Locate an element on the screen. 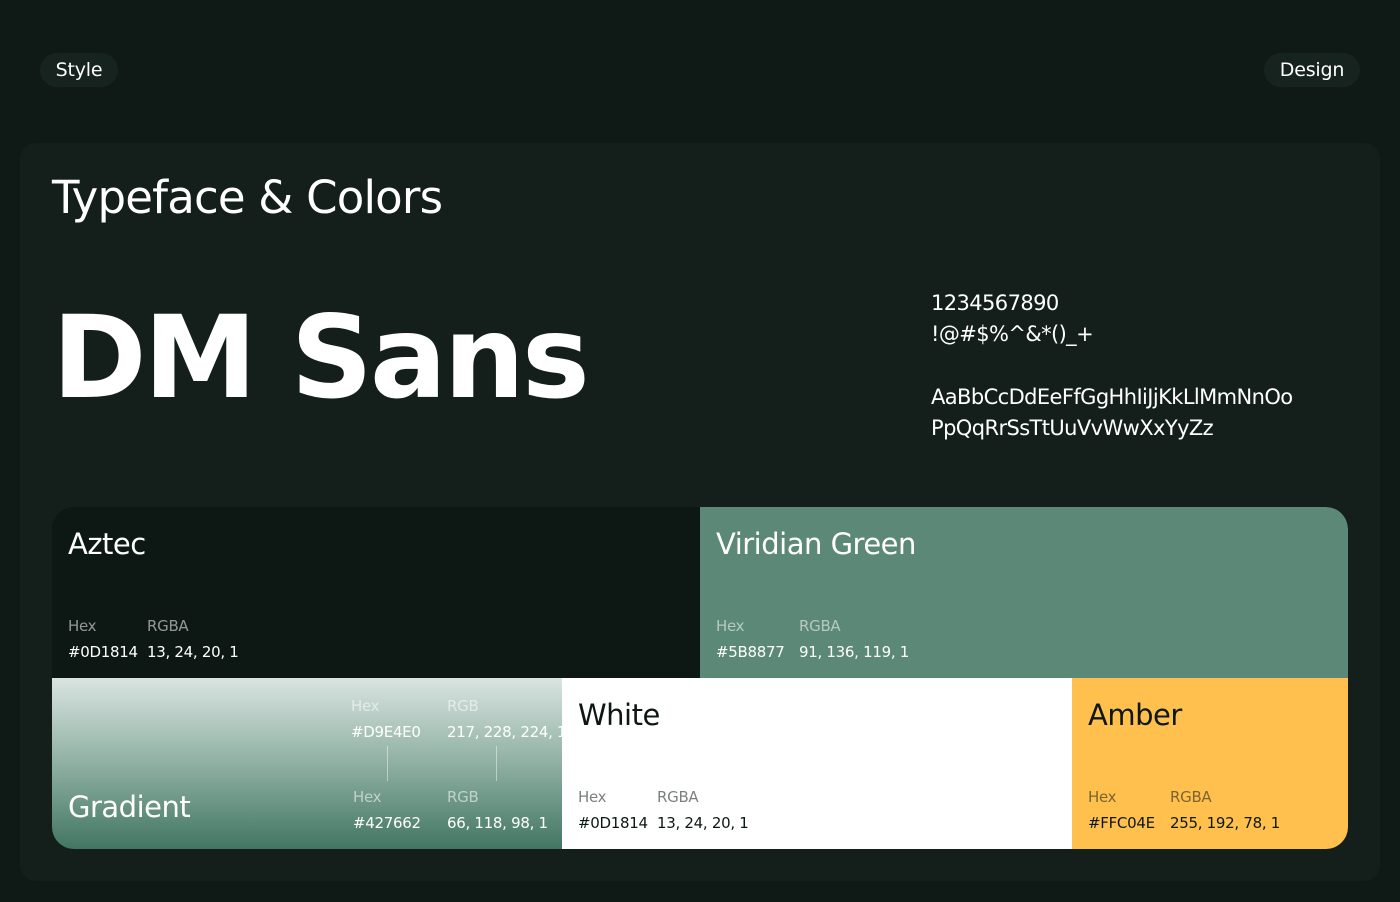 Image resolution: width=1400 pixels, height=902 pixels. hex-info: Hex #5B8877 is located at coordinates (750, 639).